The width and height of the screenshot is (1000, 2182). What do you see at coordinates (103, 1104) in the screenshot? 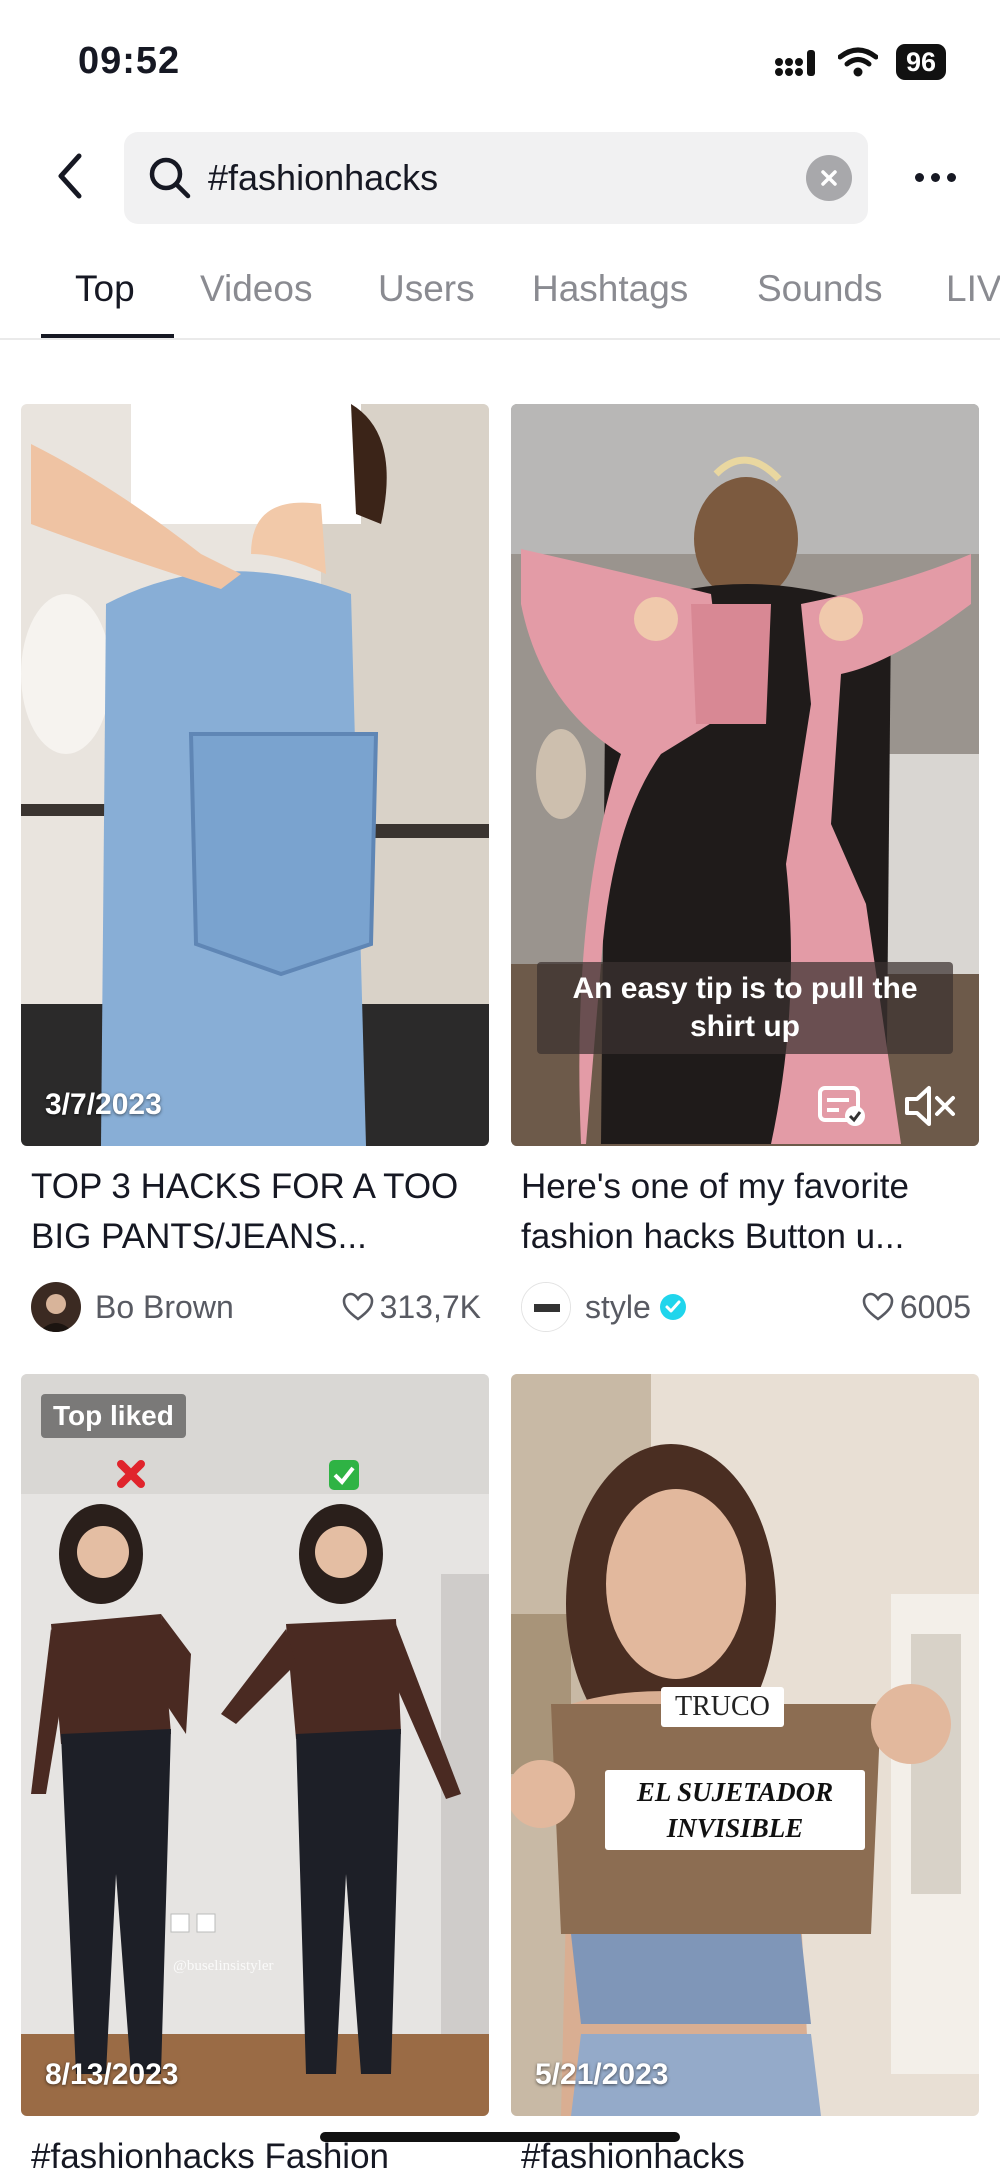
I see `video-date: 3/7/2023` at bounding box center [103, 1104].